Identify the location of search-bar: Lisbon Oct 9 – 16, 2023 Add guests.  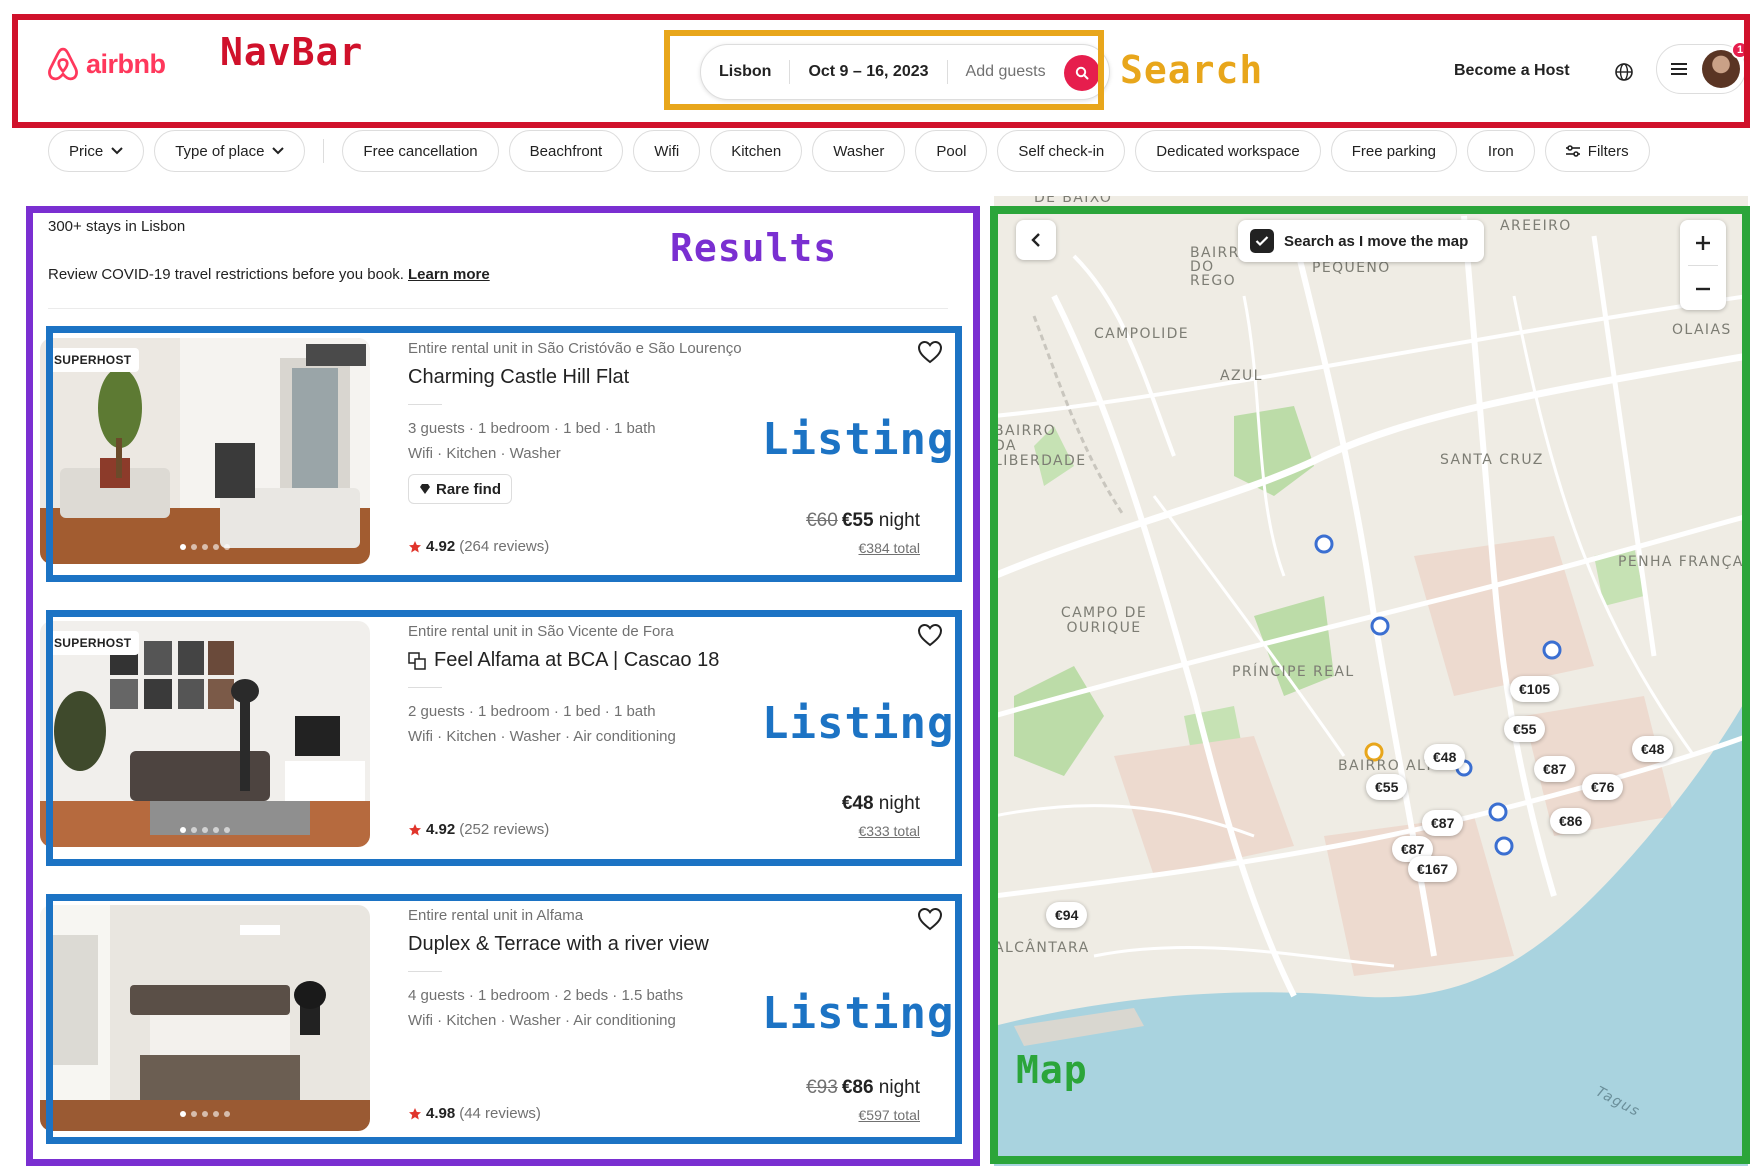
(905, 72).